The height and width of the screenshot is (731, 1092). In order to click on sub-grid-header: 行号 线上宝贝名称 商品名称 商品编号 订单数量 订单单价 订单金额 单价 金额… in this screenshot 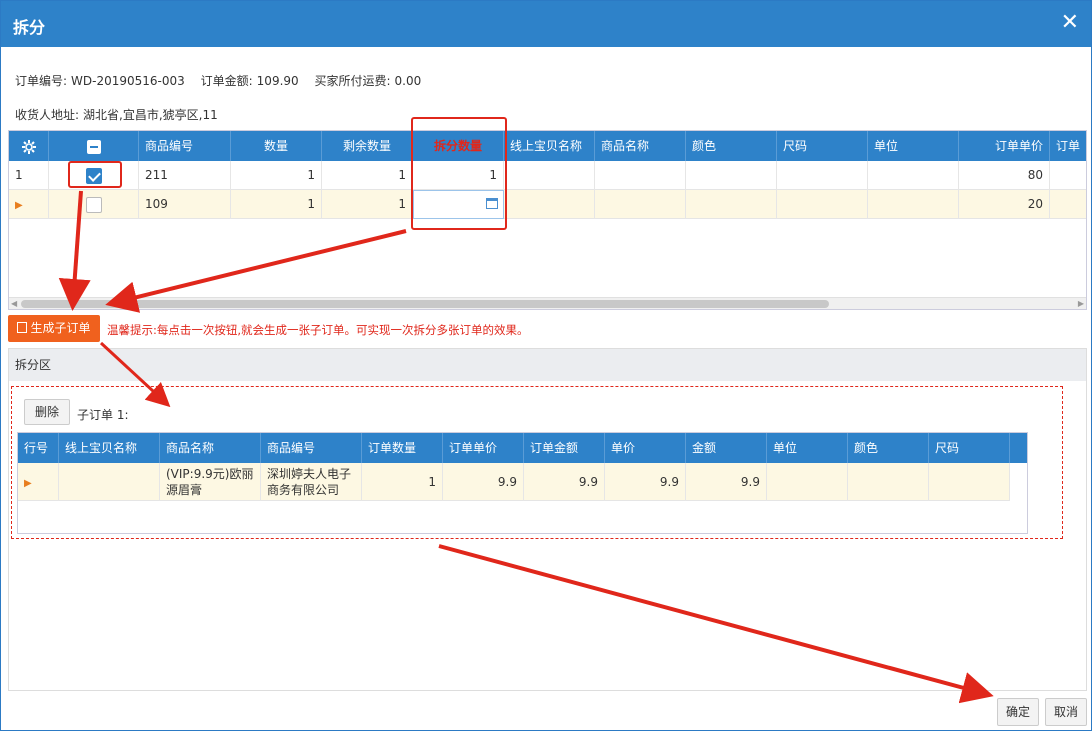, I will do `click(522, 448)`.